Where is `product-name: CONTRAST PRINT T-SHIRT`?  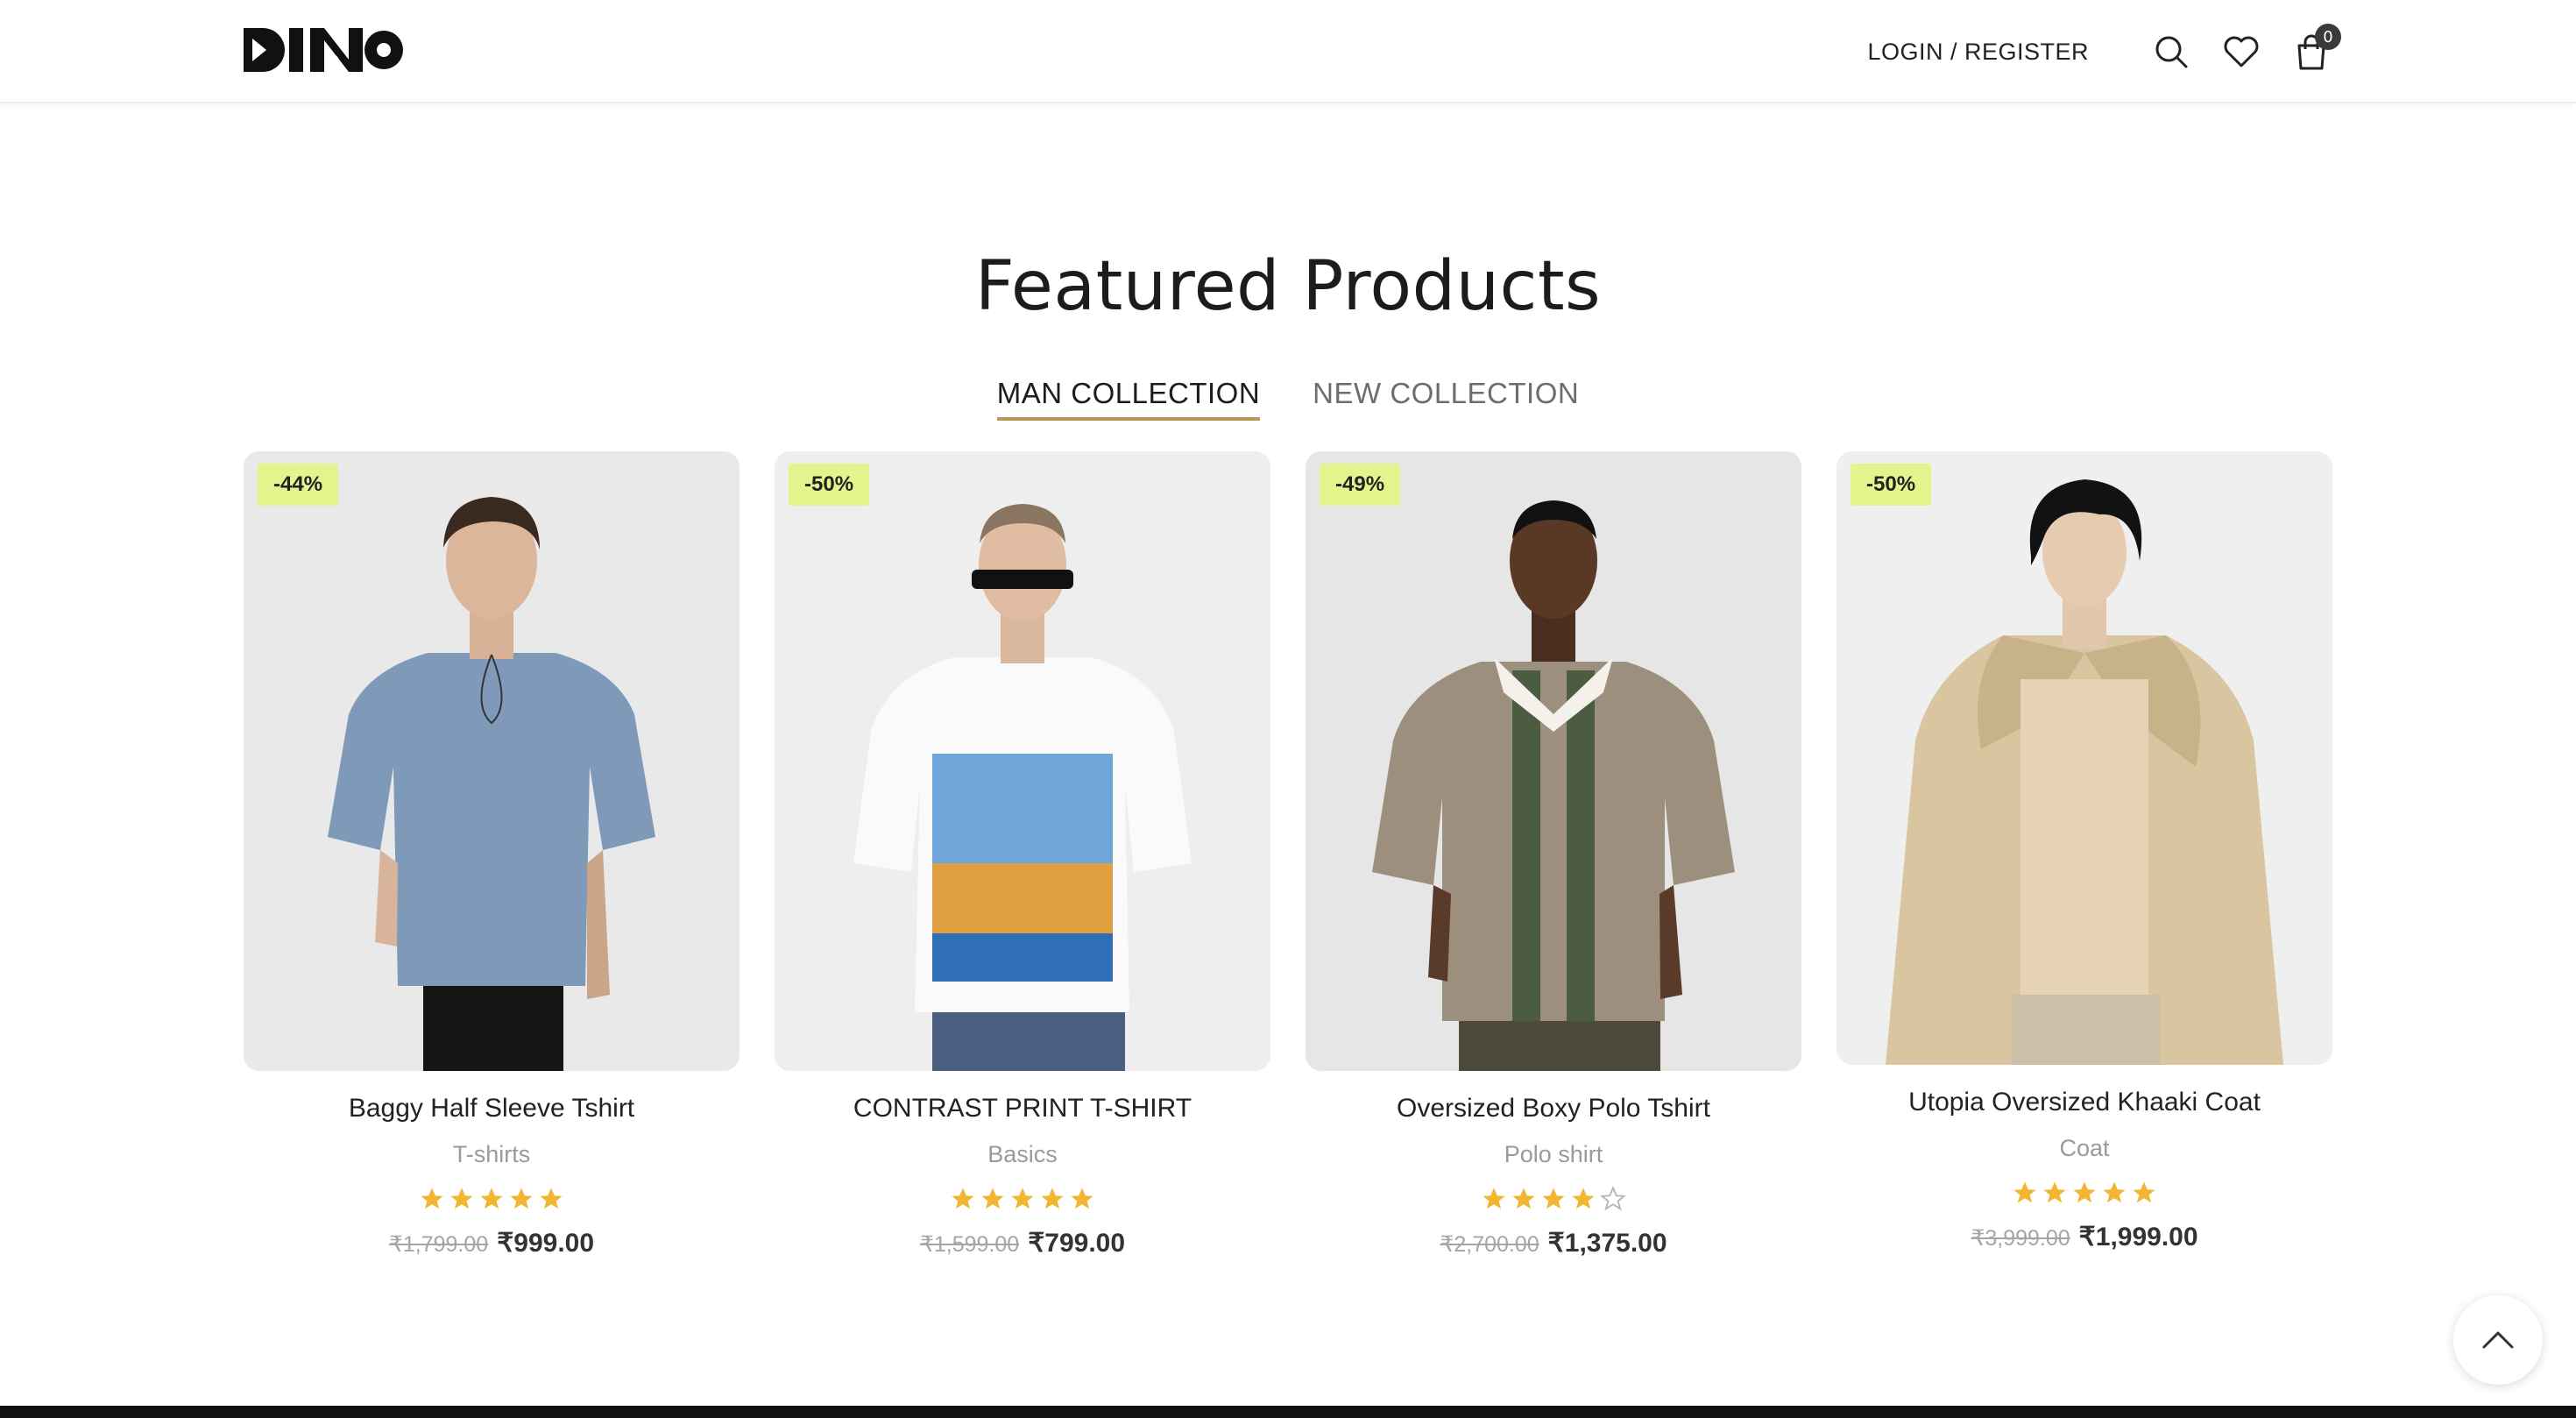
product-name: CONTRAST PRINT T-SHIRT is located at coordinates (1022, 1109).